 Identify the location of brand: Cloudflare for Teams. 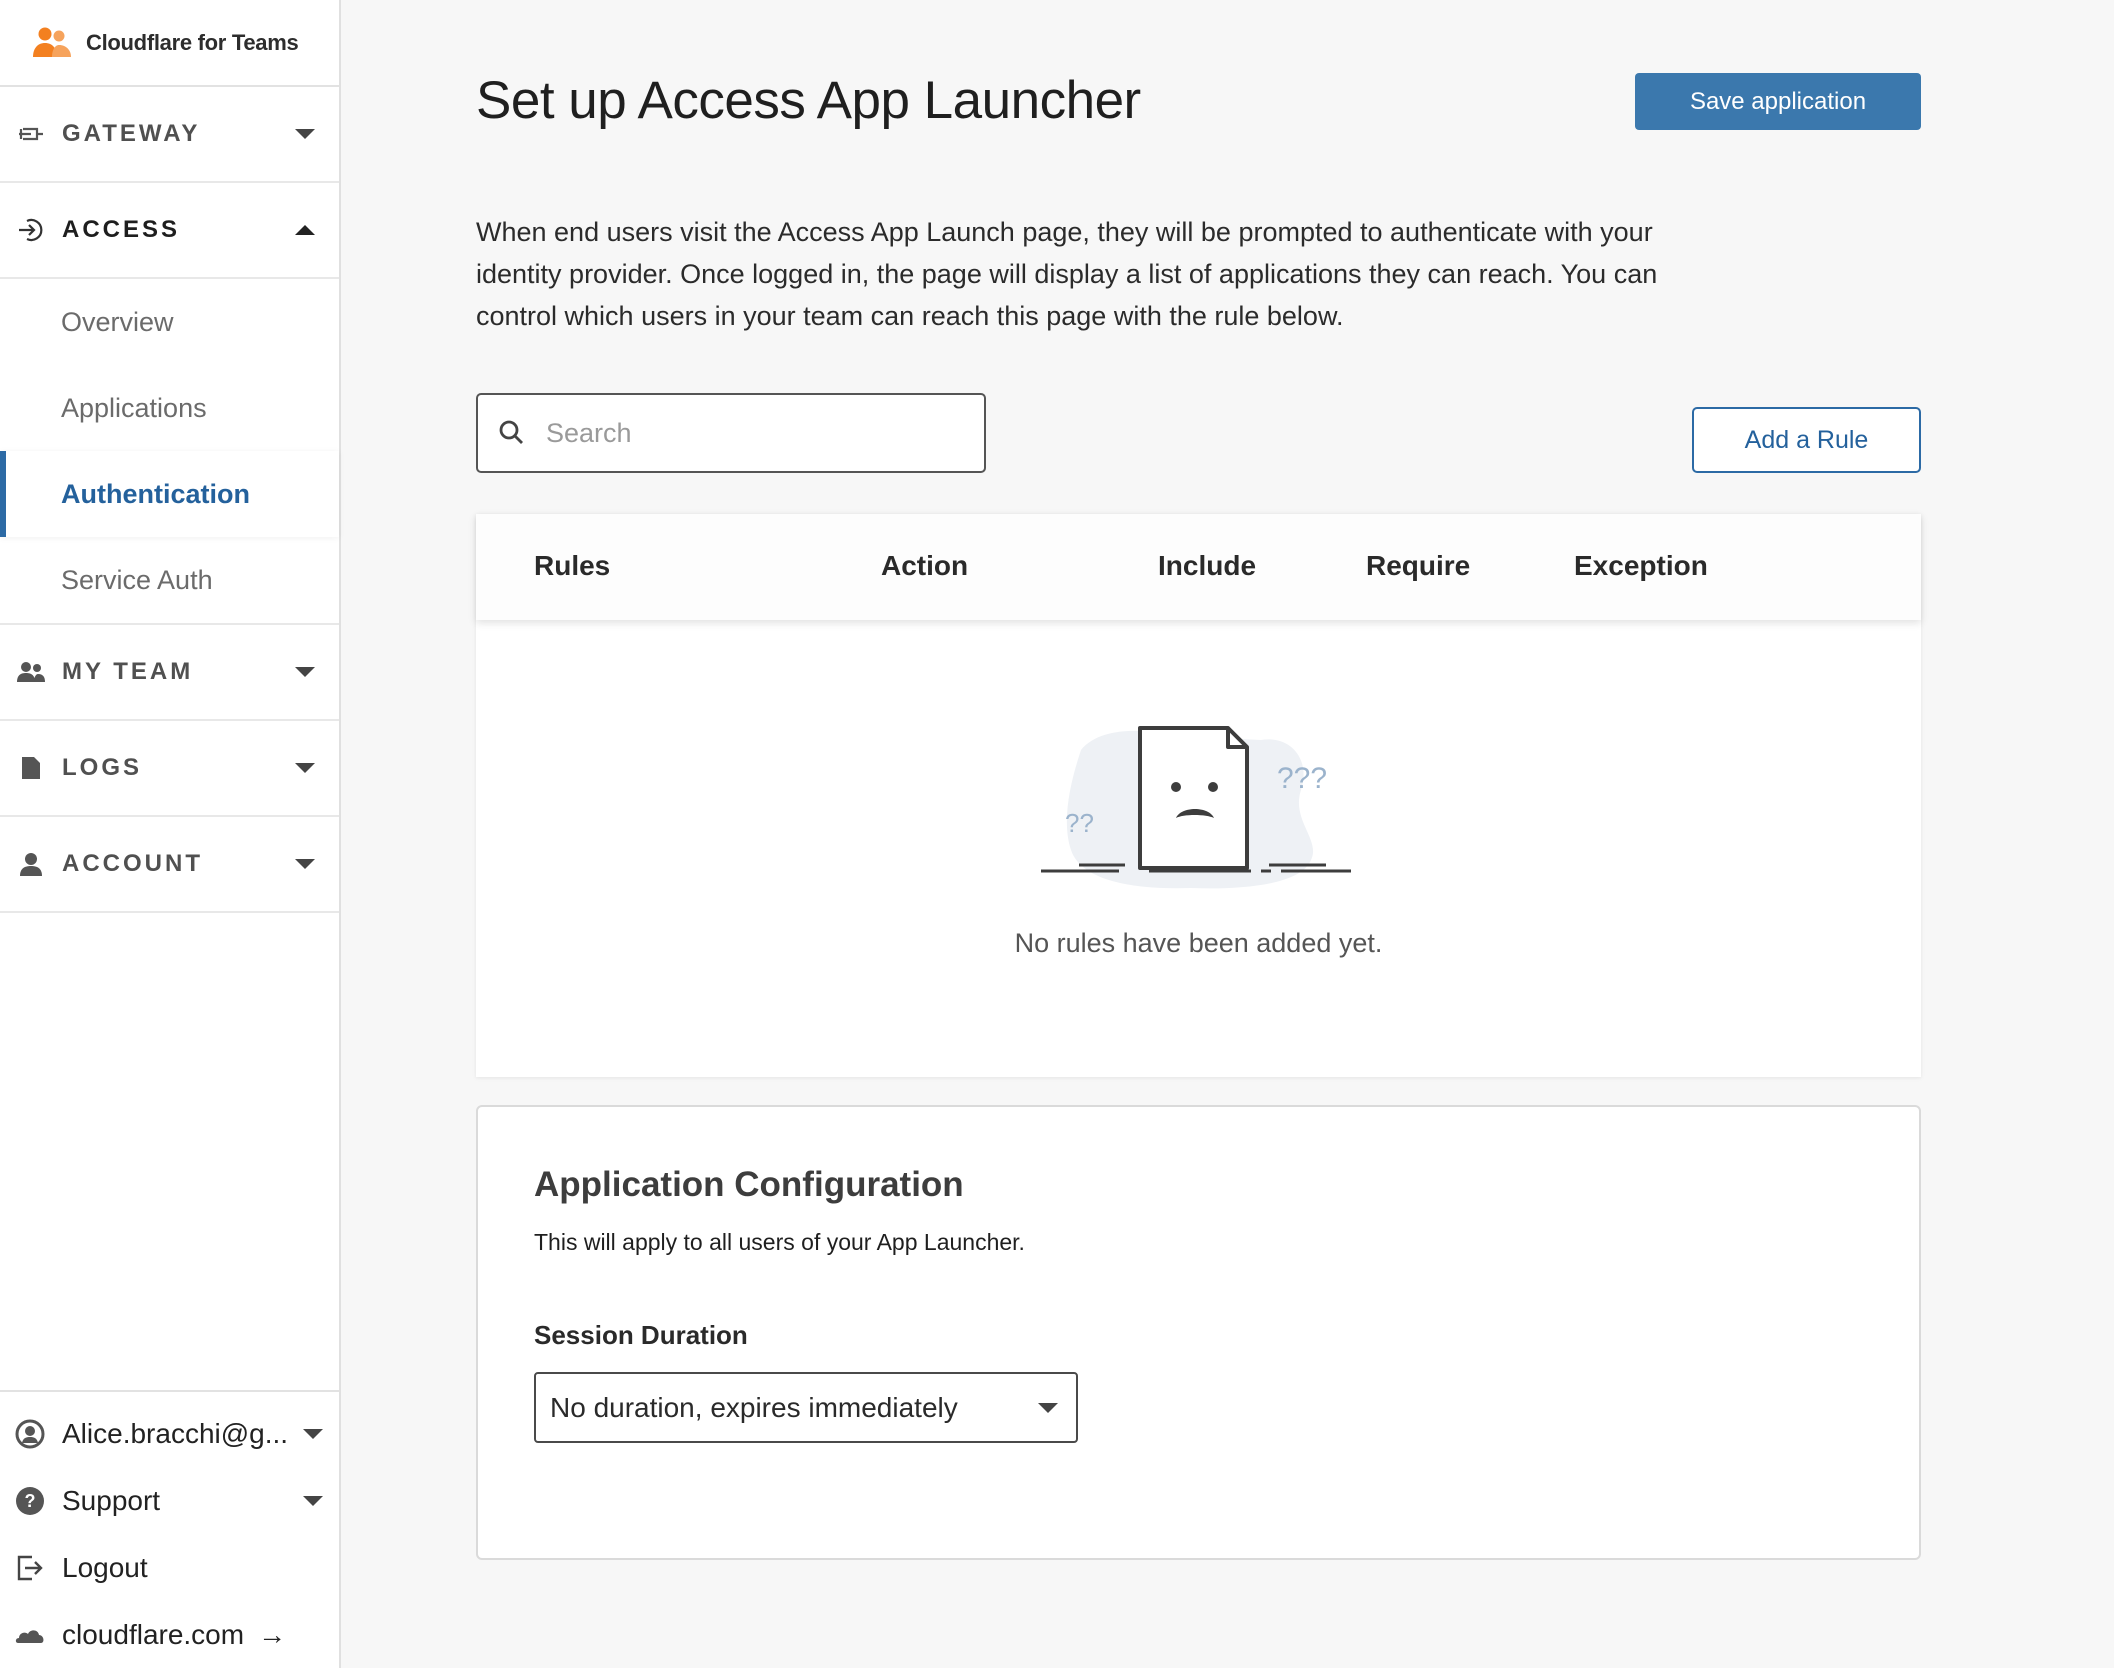
(169, 43).